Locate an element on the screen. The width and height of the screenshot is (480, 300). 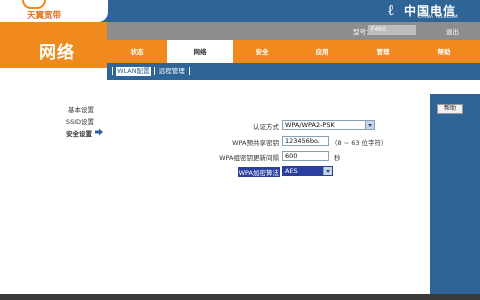
tab-application: 应用 is located at coordinates (322, 51).